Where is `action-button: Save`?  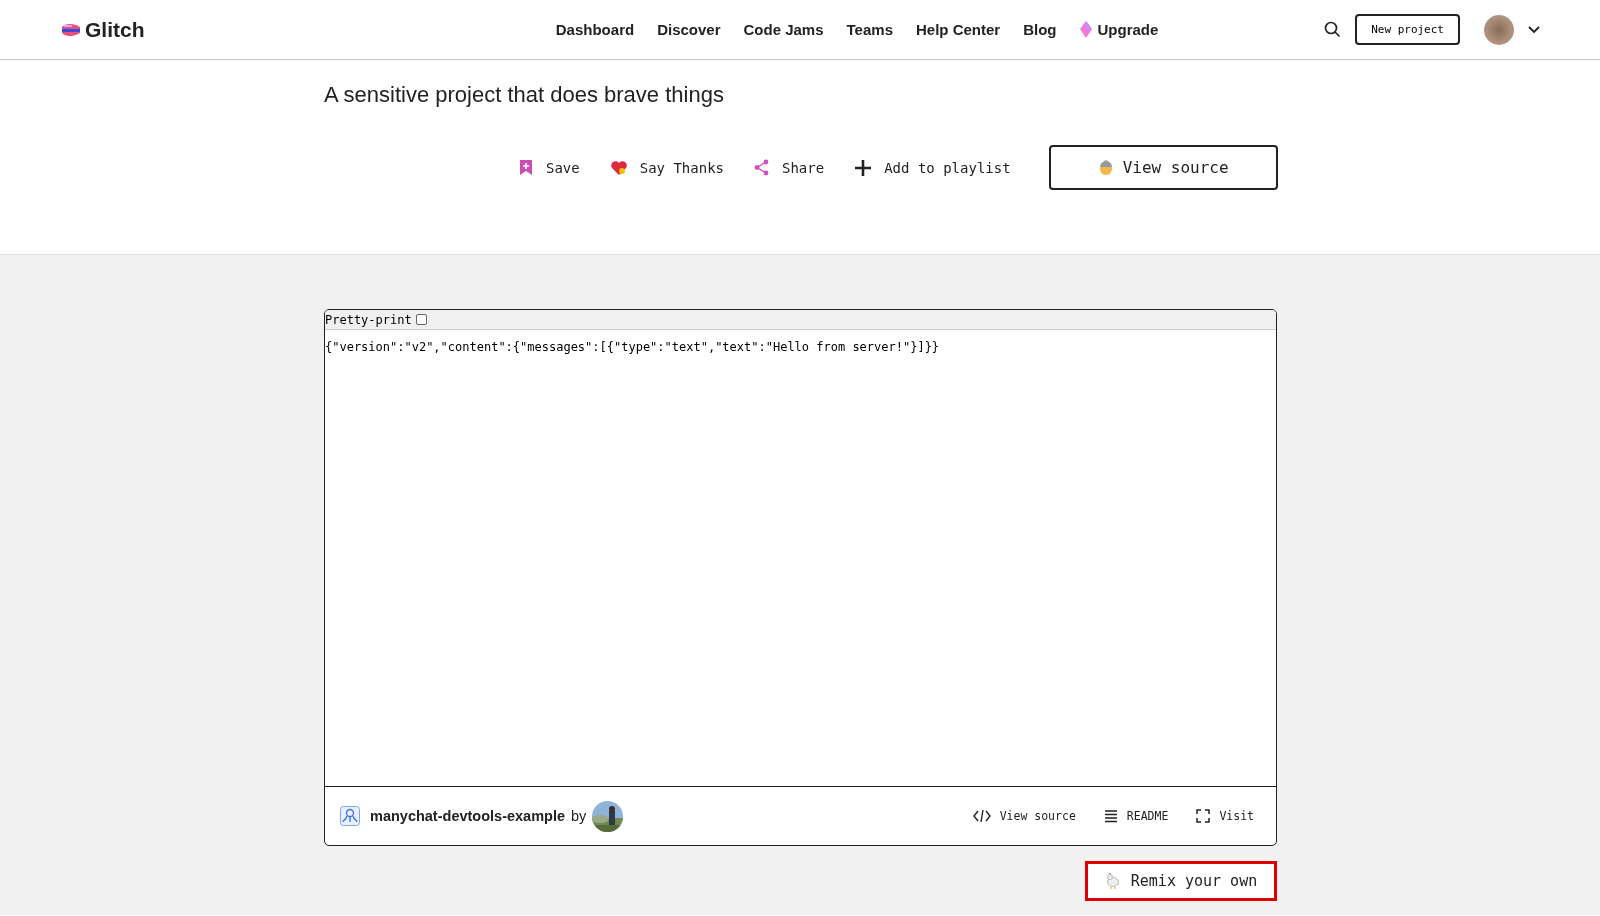 action-button: Save is located at coordinates (549, 167).